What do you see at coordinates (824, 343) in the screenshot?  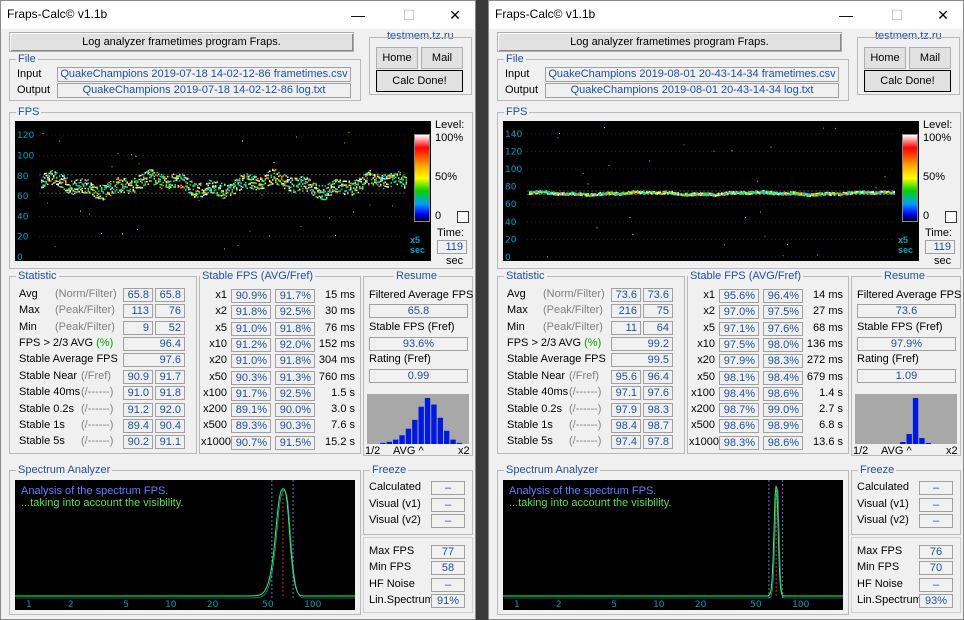 I see `stable-time: 136 ms` at bounding box center [824, 343].